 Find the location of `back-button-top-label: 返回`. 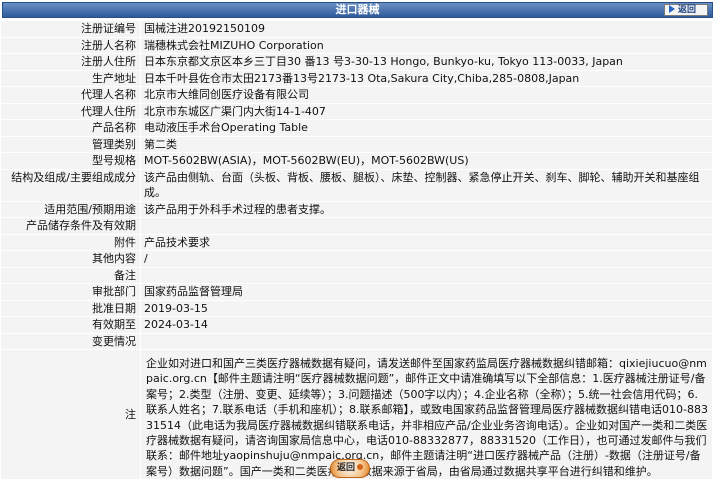

back-button-top-label: 返回 is located at coordinates (687, 10).